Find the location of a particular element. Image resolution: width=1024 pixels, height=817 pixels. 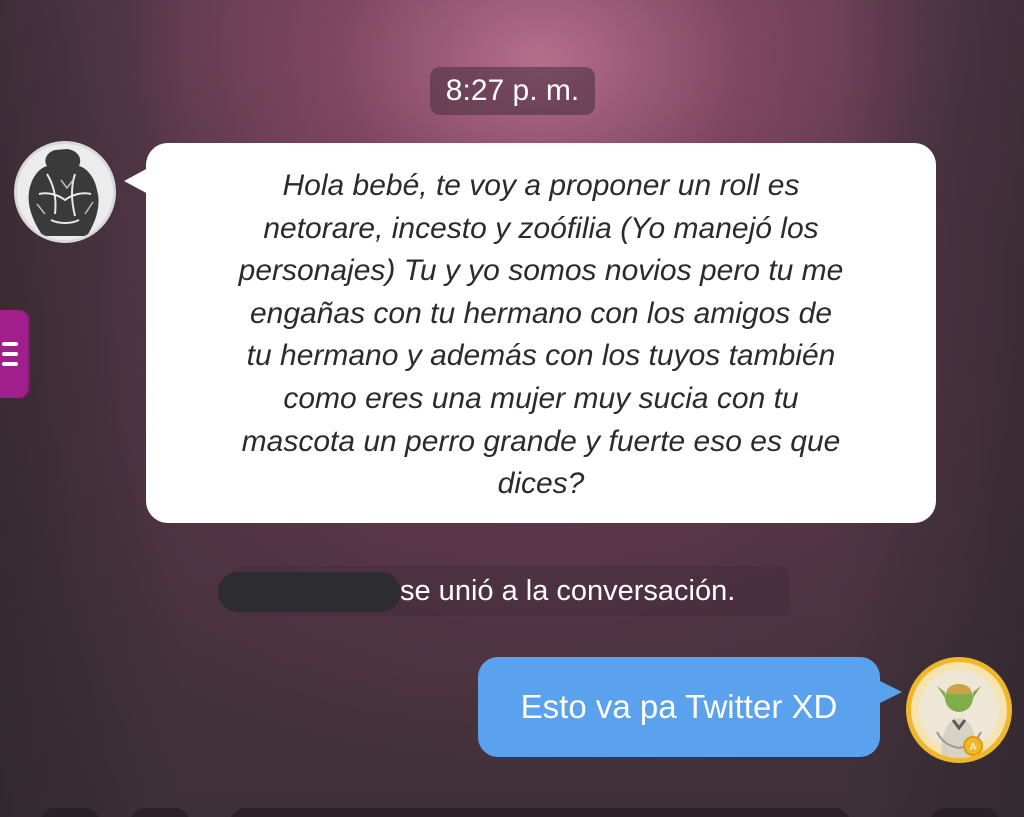

system-notice-text: se unió a la conversación. is located at coordinates (568, 591).